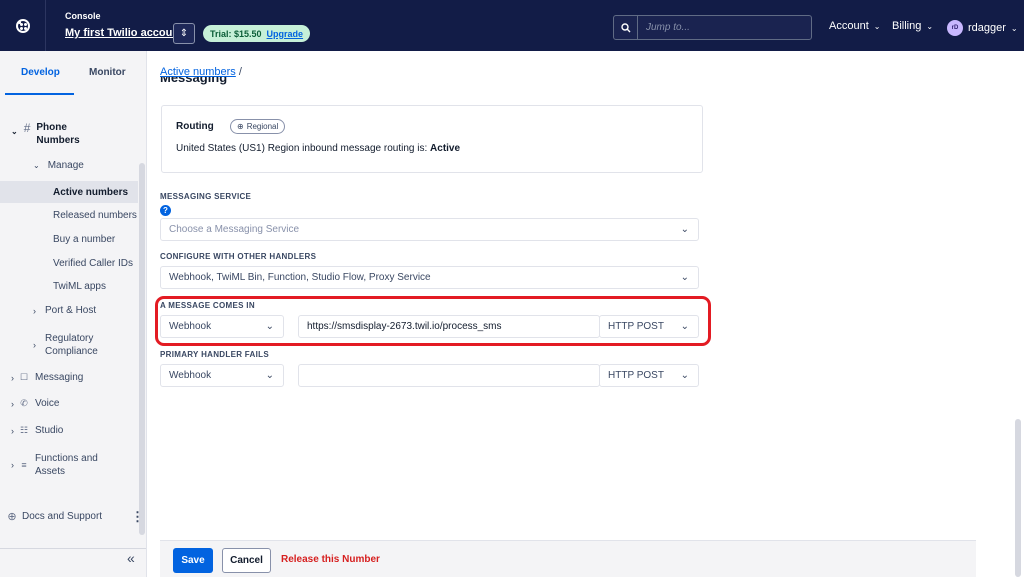 Image resolution: width=1024 pixels, height=577 pixels. What do you see at coordinates (24, 403) in the screenshot?
I see `phone-icon: ✆` at bounding box center [24, 403].